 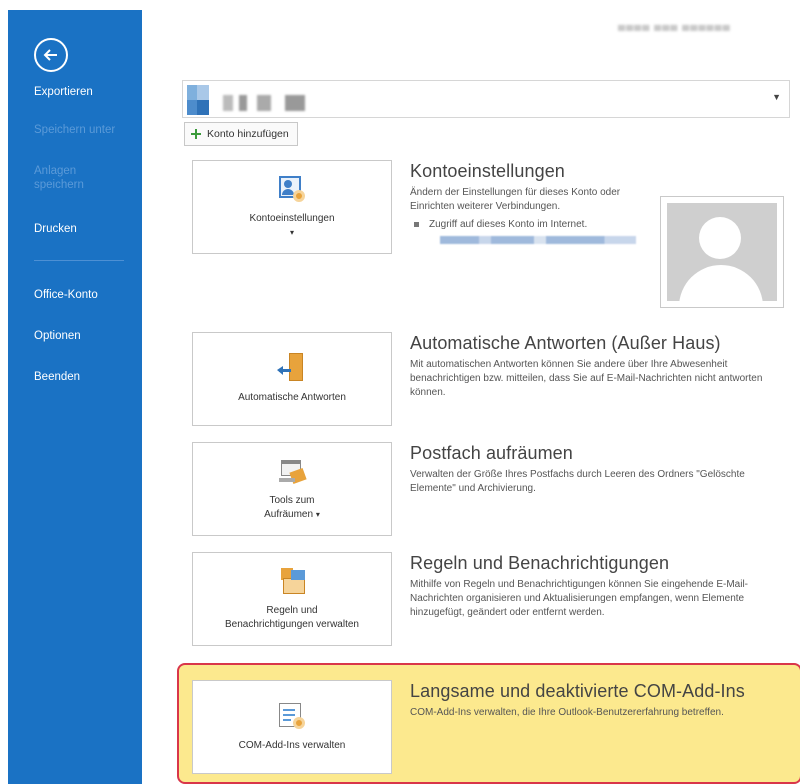 What do you see at coordinates (292, 716) in the screenshot?
I see `com-addins-icon` at bounding box center [292, 716].